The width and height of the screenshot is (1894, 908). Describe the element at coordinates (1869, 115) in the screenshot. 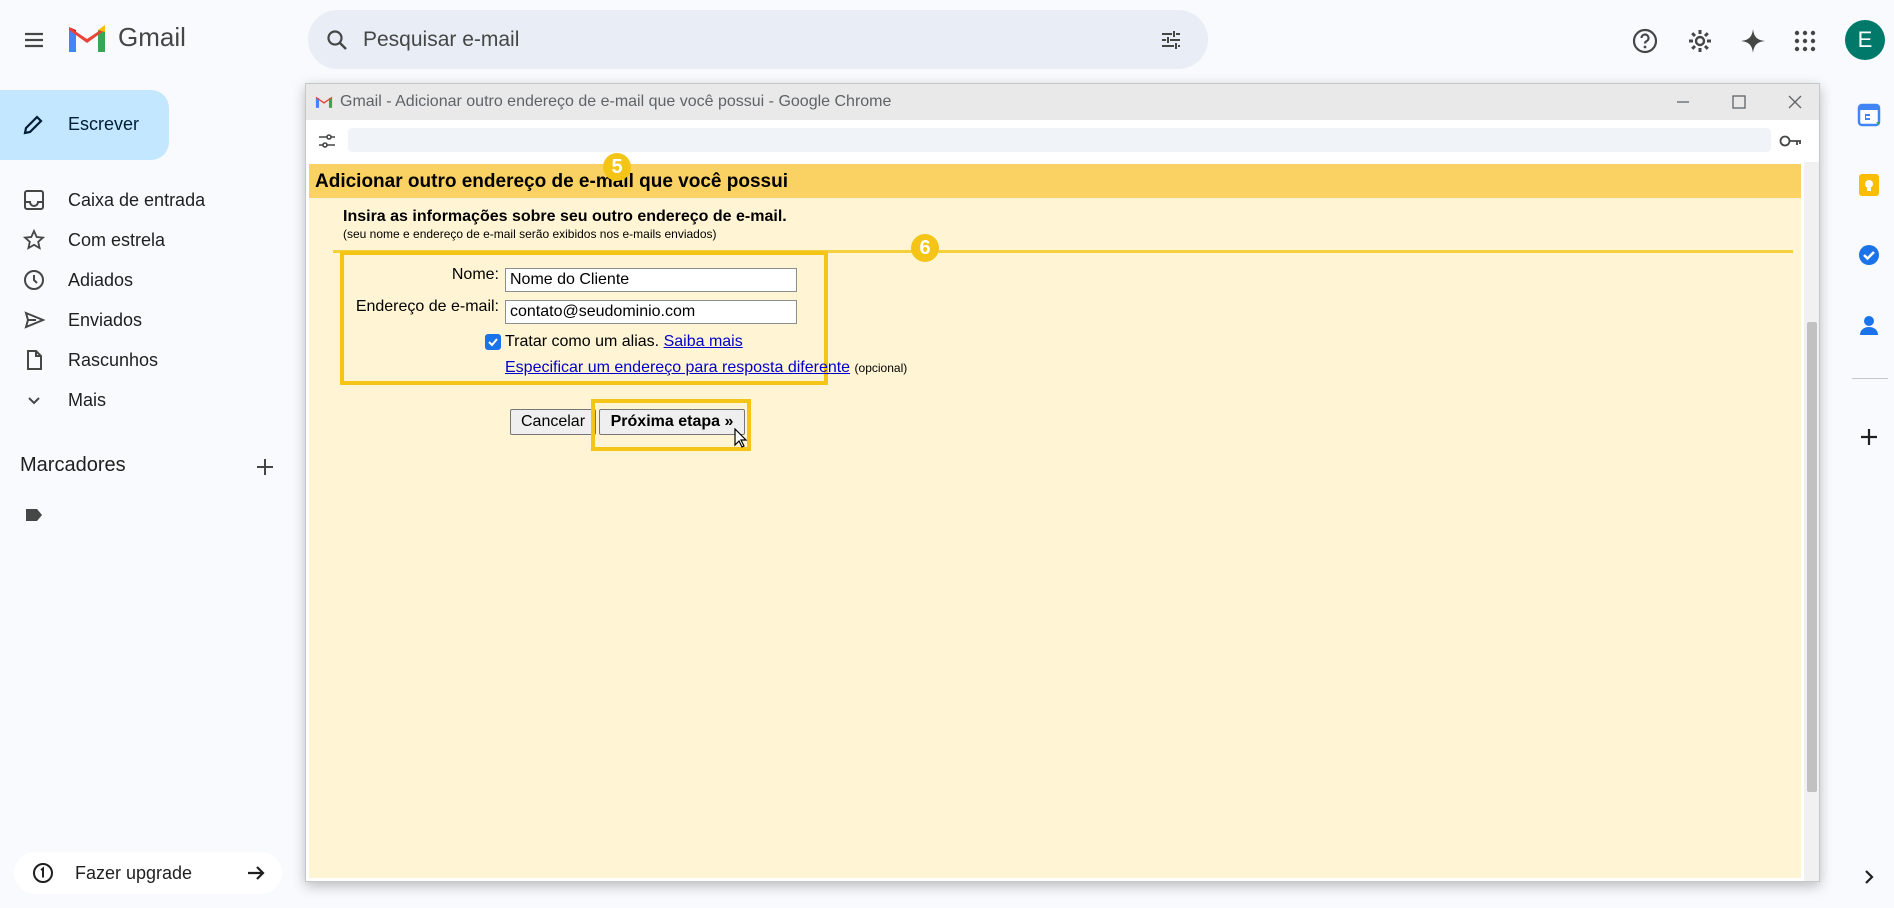

I see `calendar-icon` at that location.